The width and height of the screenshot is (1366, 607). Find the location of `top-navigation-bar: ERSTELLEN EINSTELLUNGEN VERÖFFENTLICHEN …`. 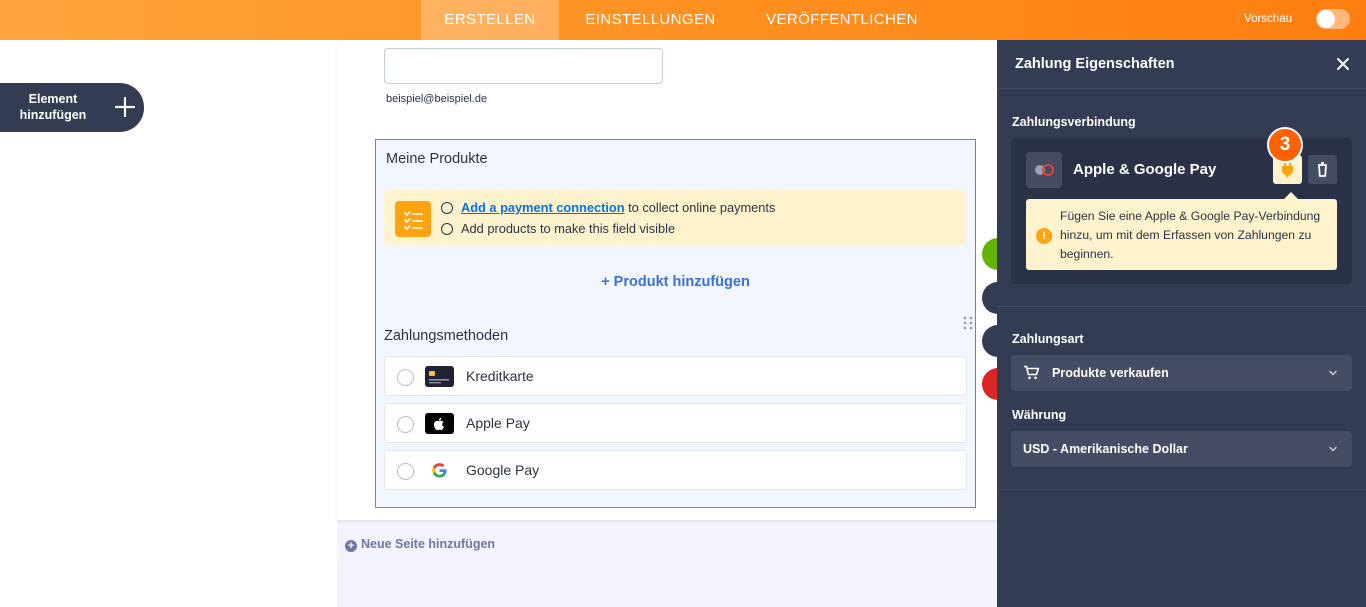

top-navigation-bar: ERSTELLEN EINSTELLUNGEN VERÖFFENTLICHEN … is located at coordinates (683, 20).